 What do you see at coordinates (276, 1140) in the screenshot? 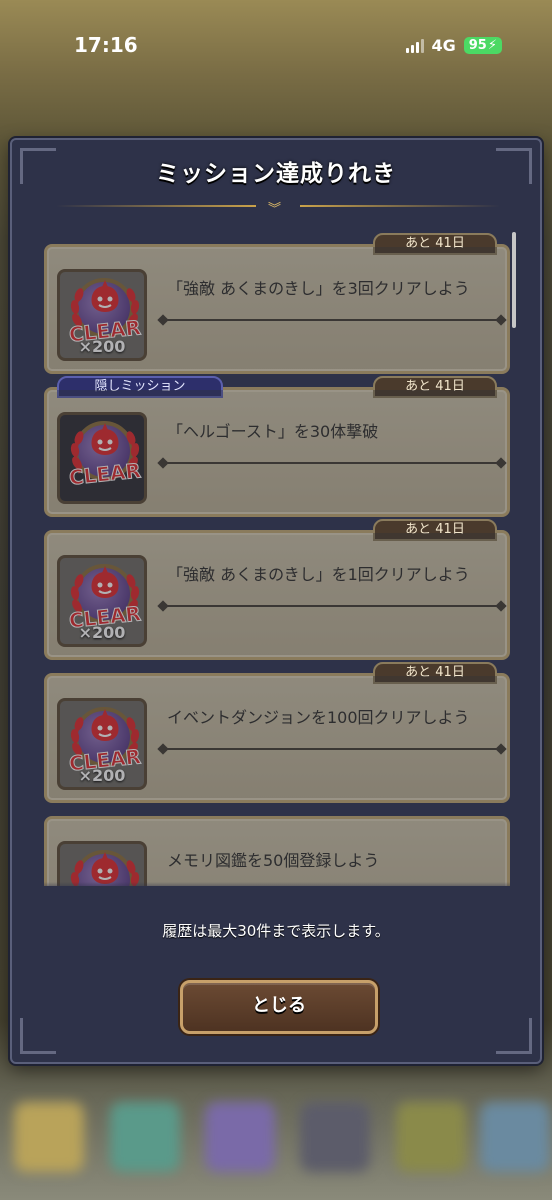
I see `background-blur` at bounding box center [276, 1140].